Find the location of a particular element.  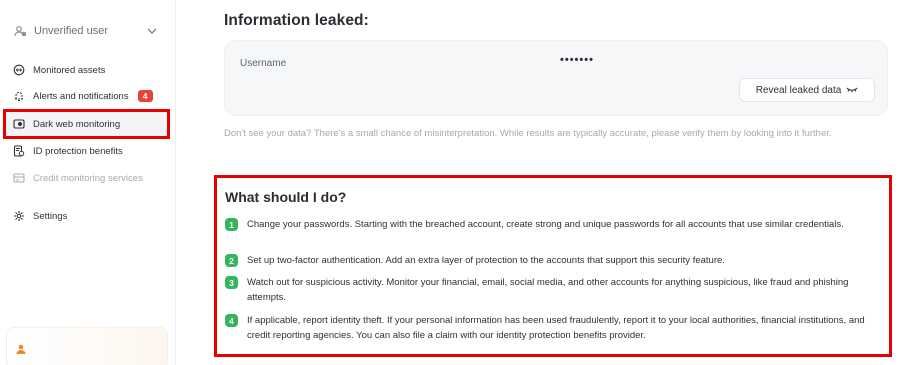

reveal-leaked-data-button: Reveal leaked data is located at coordinates (807, 90).